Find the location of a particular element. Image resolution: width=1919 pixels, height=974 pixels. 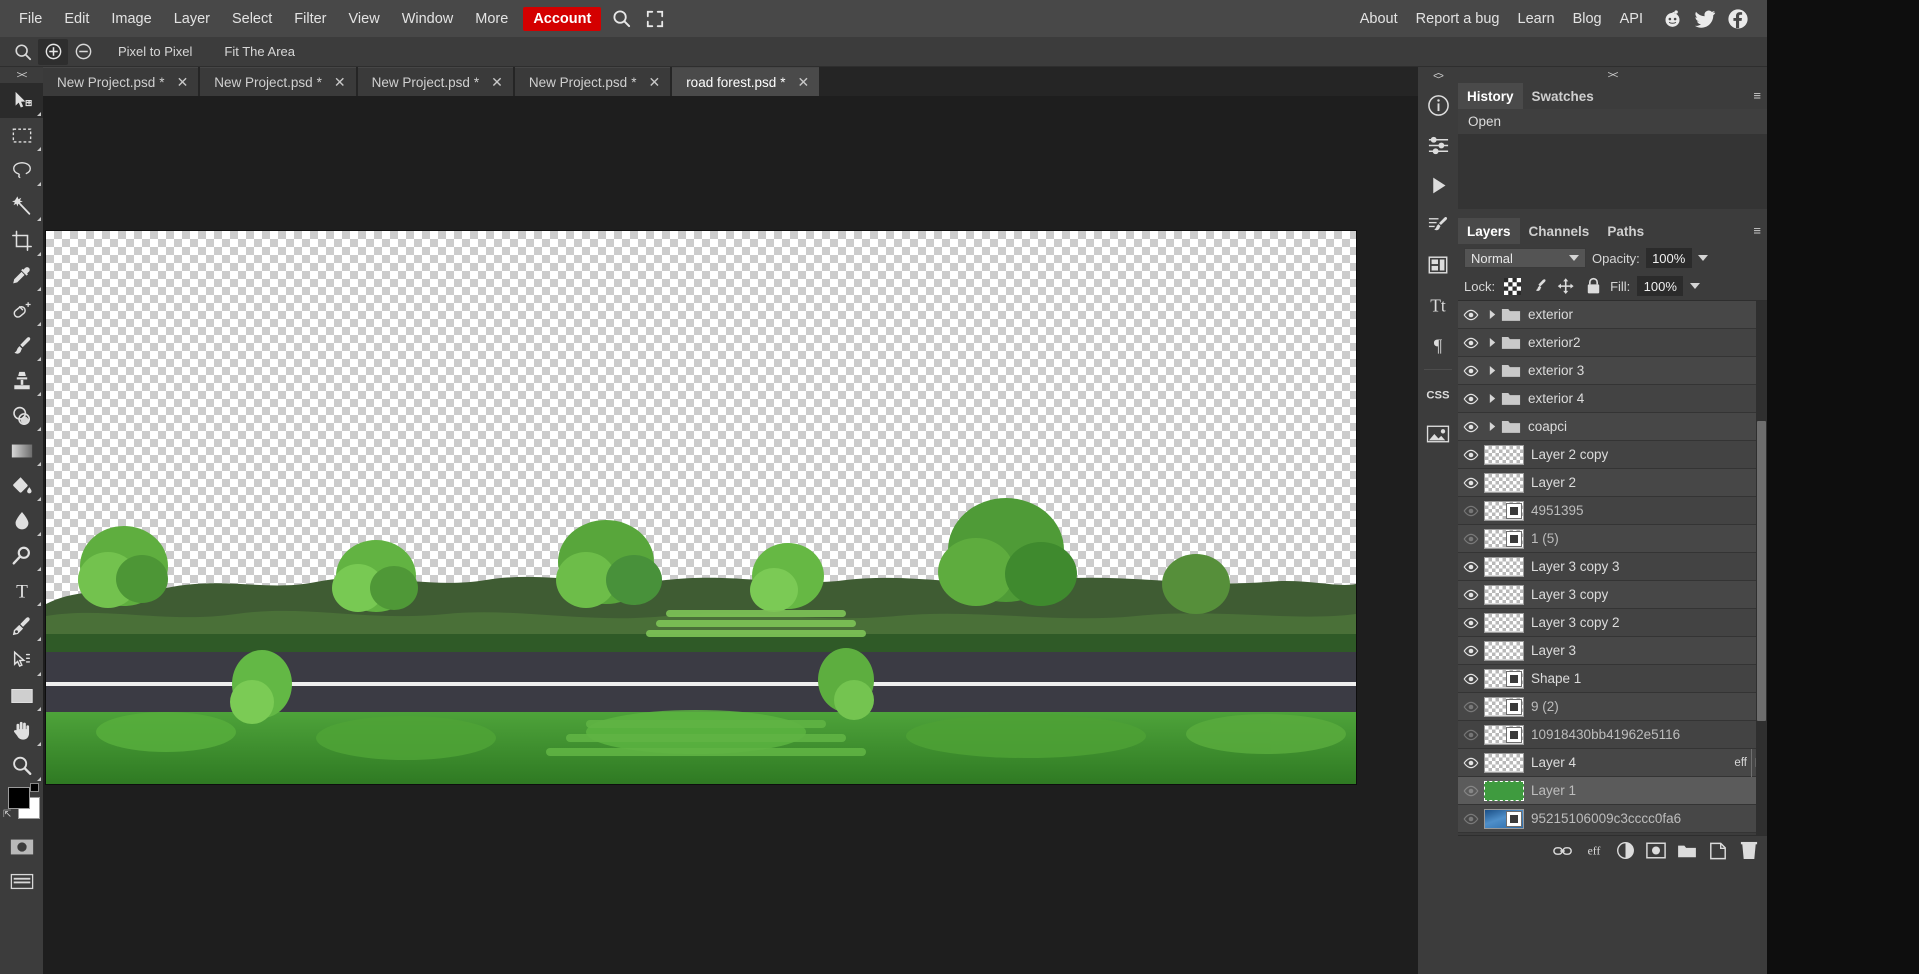

lock-all-icon is located at coordinates (1593, 286).